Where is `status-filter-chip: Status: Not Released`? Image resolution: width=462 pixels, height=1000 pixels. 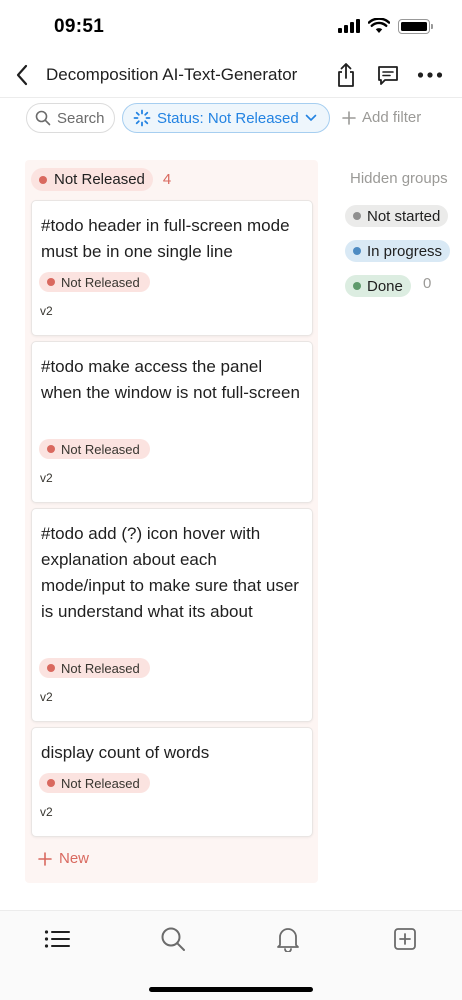 status-filter-chip: Status: Not Released is located at coordinates (226, 118).